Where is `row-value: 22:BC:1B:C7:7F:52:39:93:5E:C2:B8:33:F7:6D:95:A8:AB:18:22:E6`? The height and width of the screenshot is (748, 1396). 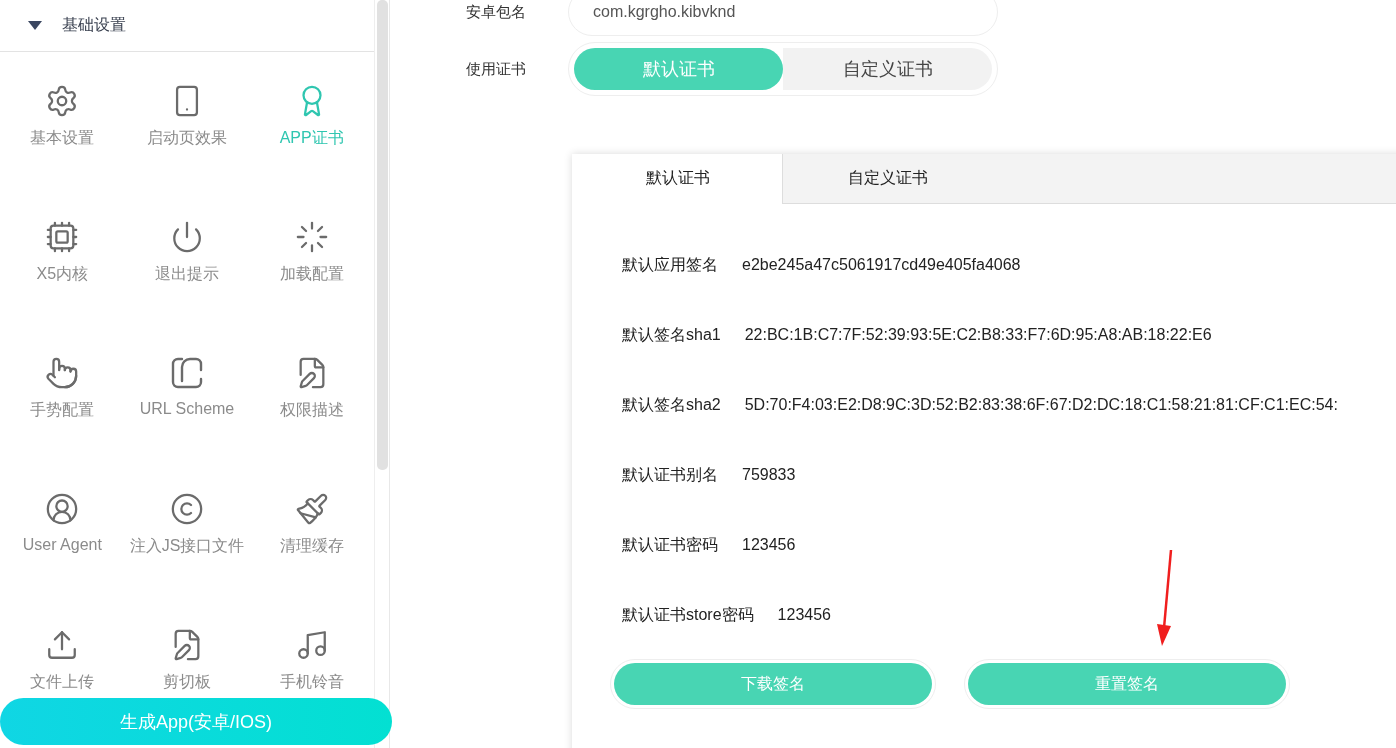
row-value: 22:BC:1B:C7:7F:52:39:93:5E:C2:B8:33:F7:6D:95:A8:AB:18:22:E6 is located at coordinates (978, 335).